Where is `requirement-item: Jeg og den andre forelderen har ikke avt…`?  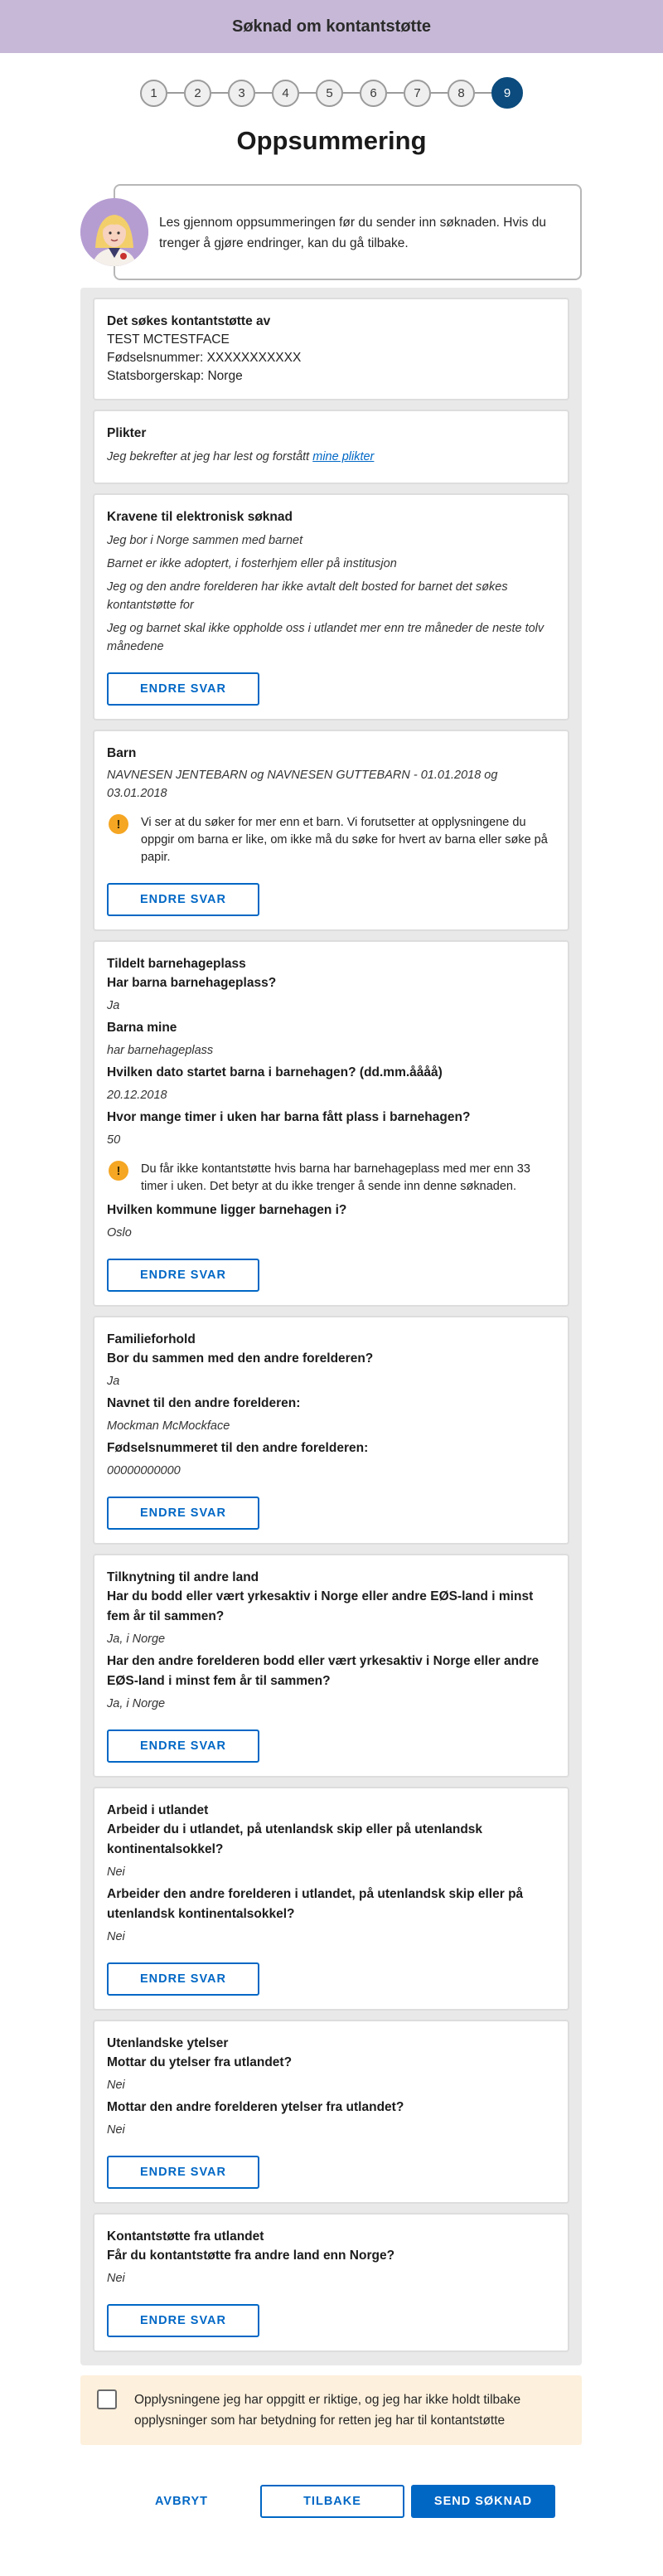
requirement-item: Jeg og den andre forelderen har ikke avt… is located at coordinates (307, 596).